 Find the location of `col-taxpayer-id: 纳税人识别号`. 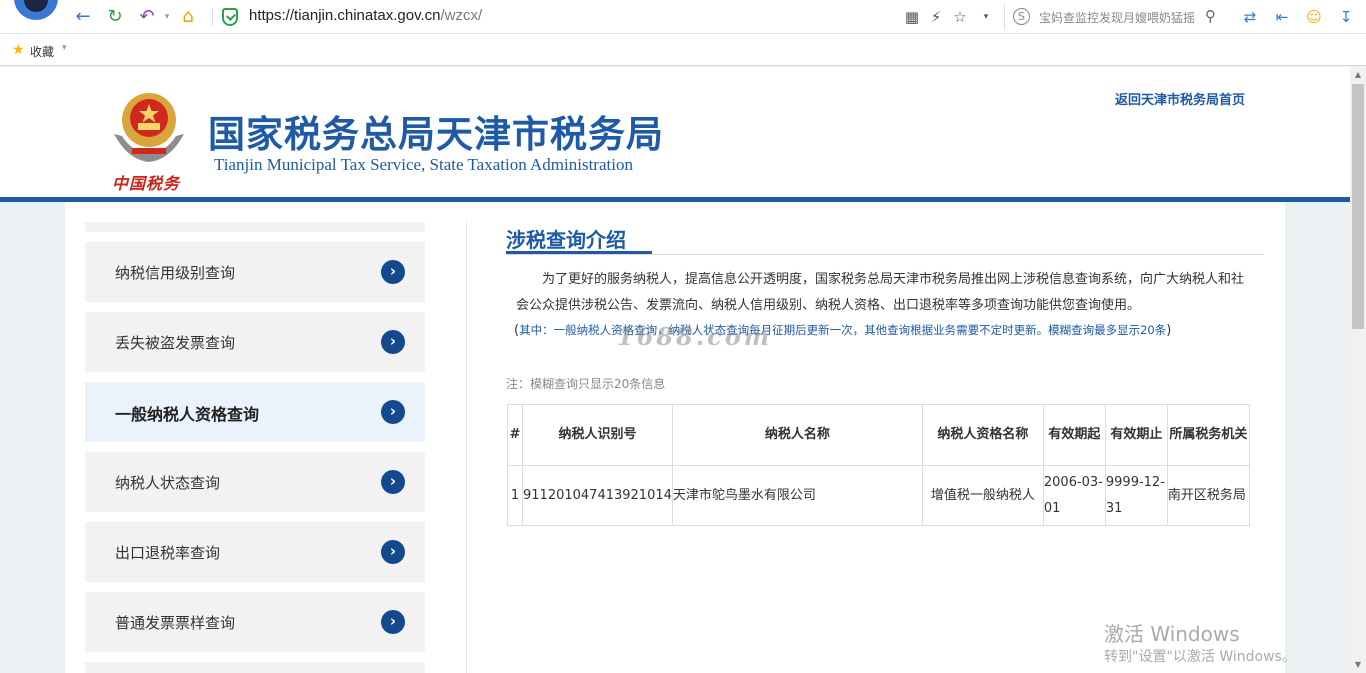

col-taxpayer-id: 纳税人识别号 is located at coordinates (597, 435).